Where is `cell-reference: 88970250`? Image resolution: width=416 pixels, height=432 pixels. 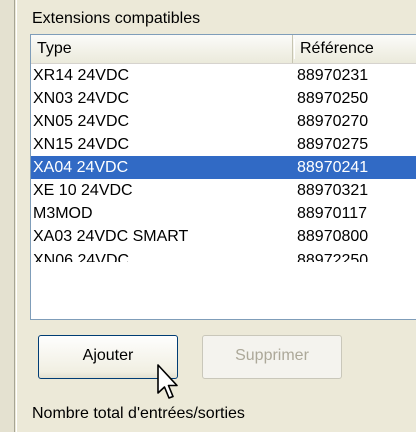 cell-reference: 88970250 is located at coordinates (333, 98).